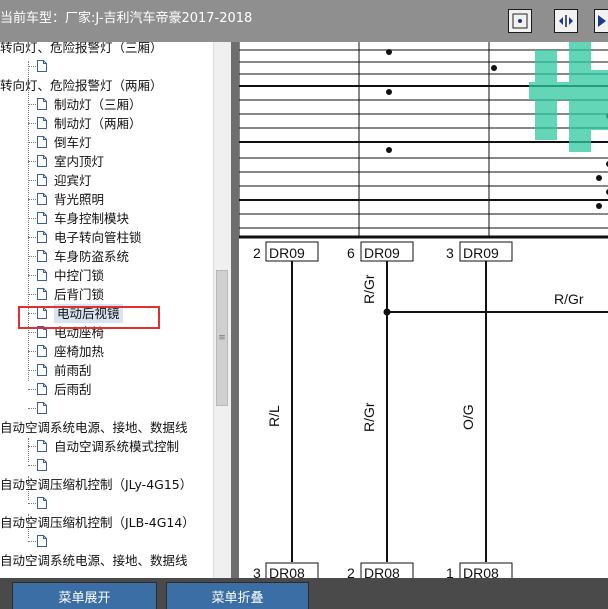 The image size is (608, 609). I want to click on scrollbar-thumb: ≡, so click(222, 338).